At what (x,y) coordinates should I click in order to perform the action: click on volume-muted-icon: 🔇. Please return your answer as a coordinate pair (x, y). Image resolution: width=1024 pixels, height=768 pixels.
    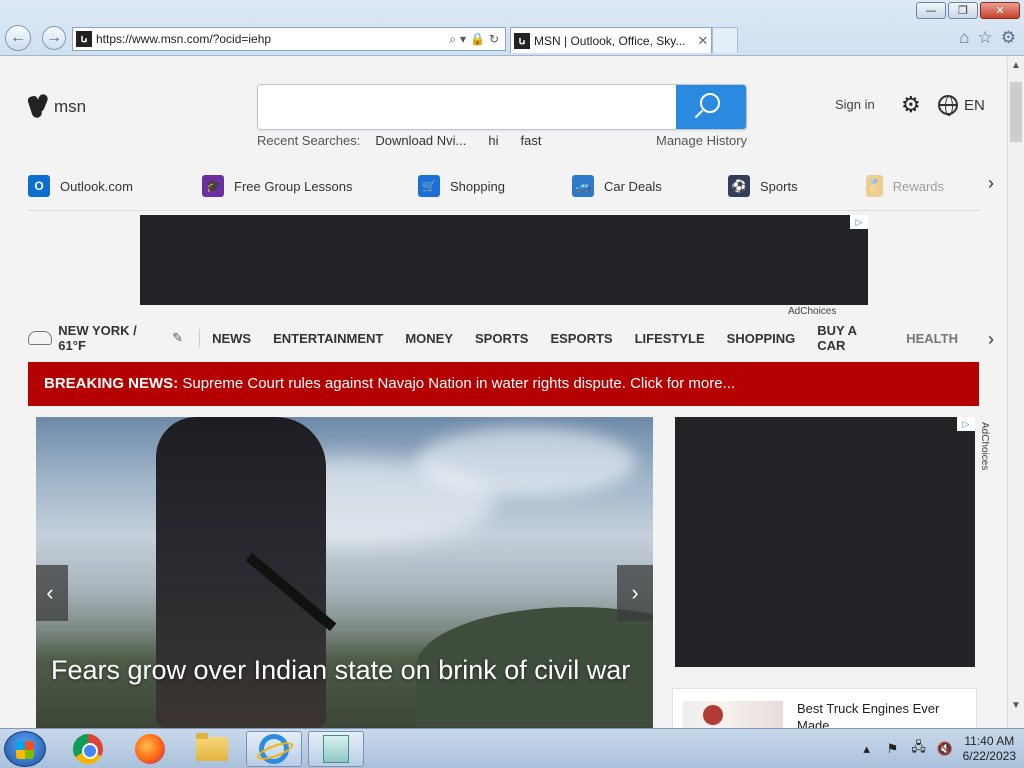
    Looking at the image, I should click on (945, 749).